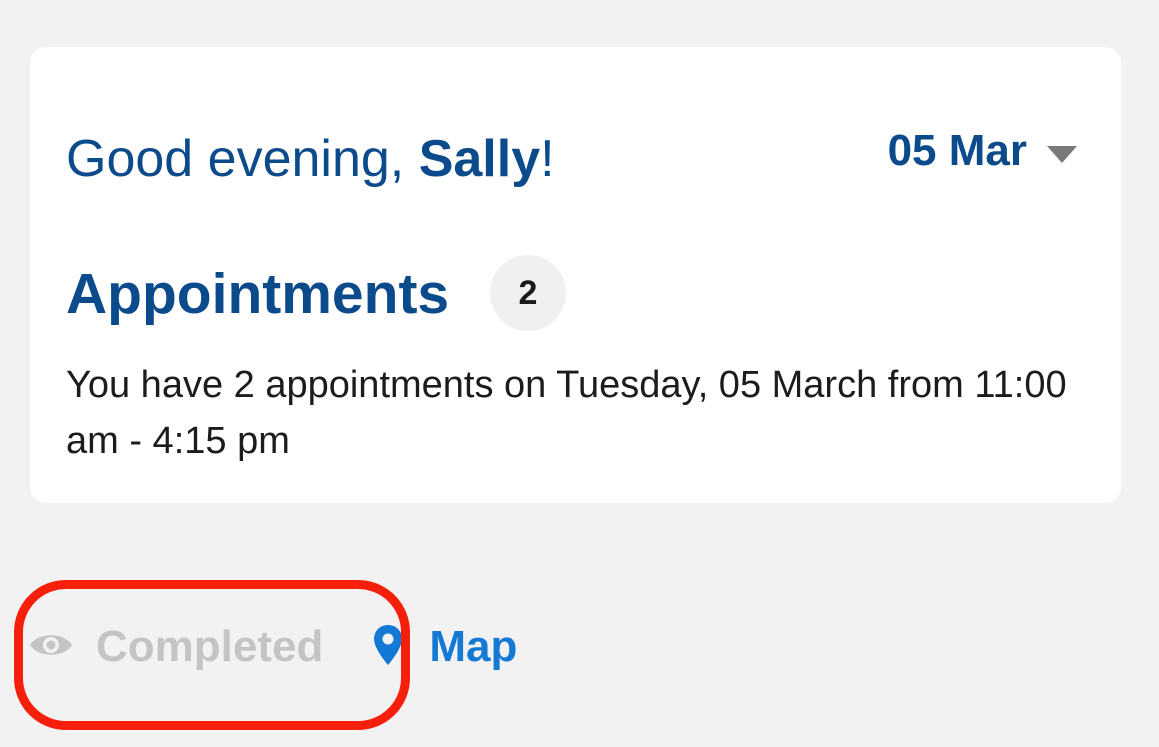 The height and width of the screenshot is (747, 1159). I want to click on appointments-title: Appointments, so click(258, 294).